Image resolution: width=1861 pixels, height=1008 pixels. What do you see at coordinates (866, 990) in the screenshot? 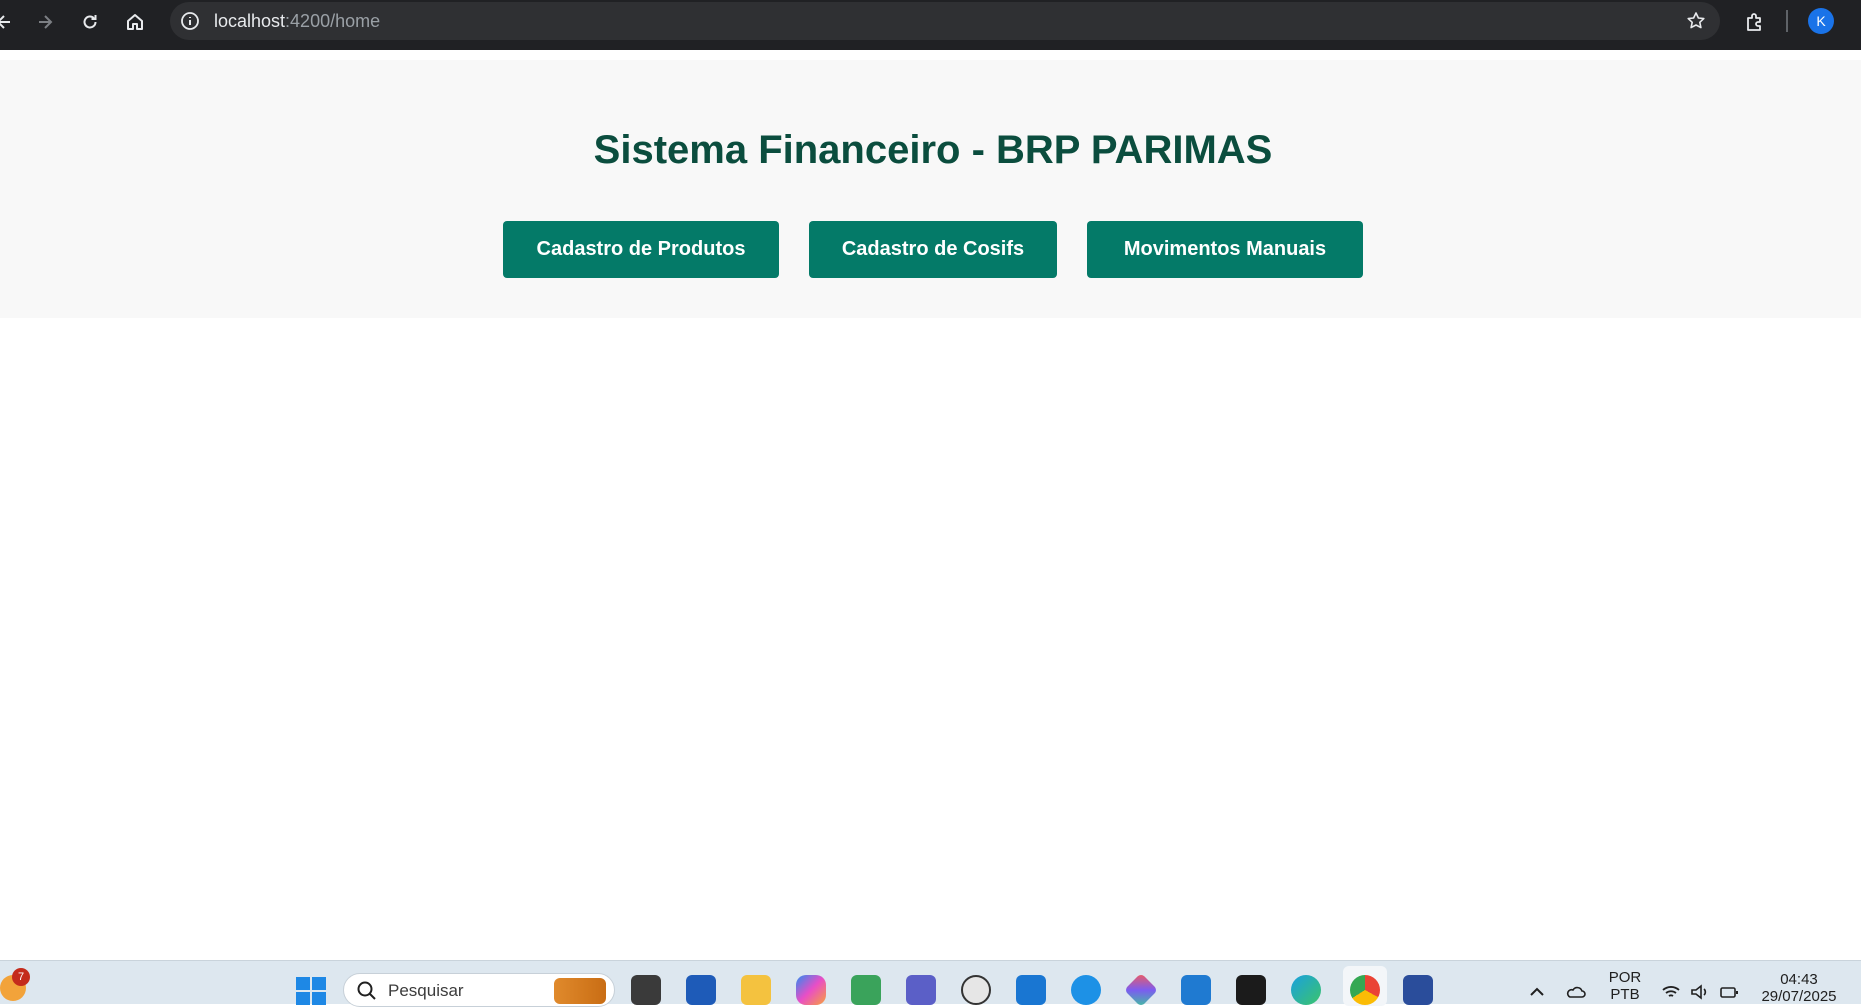
I see `notepad-plus-icon` at bounding box center [866, 990].